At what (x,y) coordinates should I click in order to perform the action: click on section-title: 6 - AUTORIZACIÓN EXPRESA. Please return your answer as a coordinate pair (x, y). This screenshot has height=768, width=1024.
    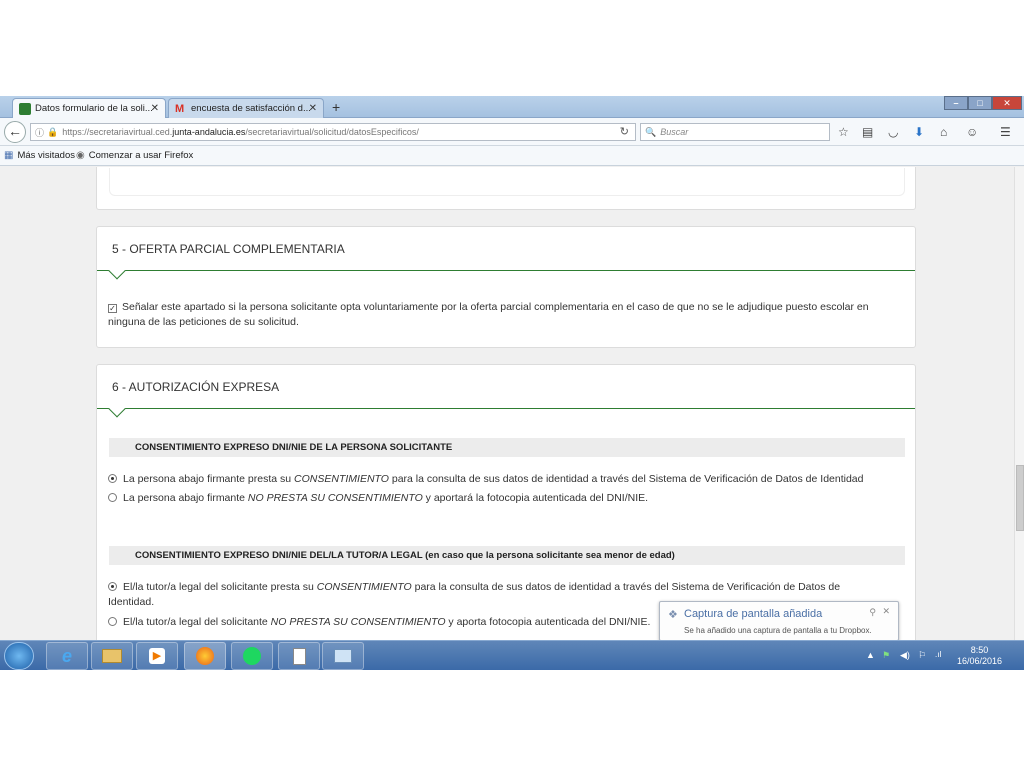
    Looking at the image, I should click on (506, 391).